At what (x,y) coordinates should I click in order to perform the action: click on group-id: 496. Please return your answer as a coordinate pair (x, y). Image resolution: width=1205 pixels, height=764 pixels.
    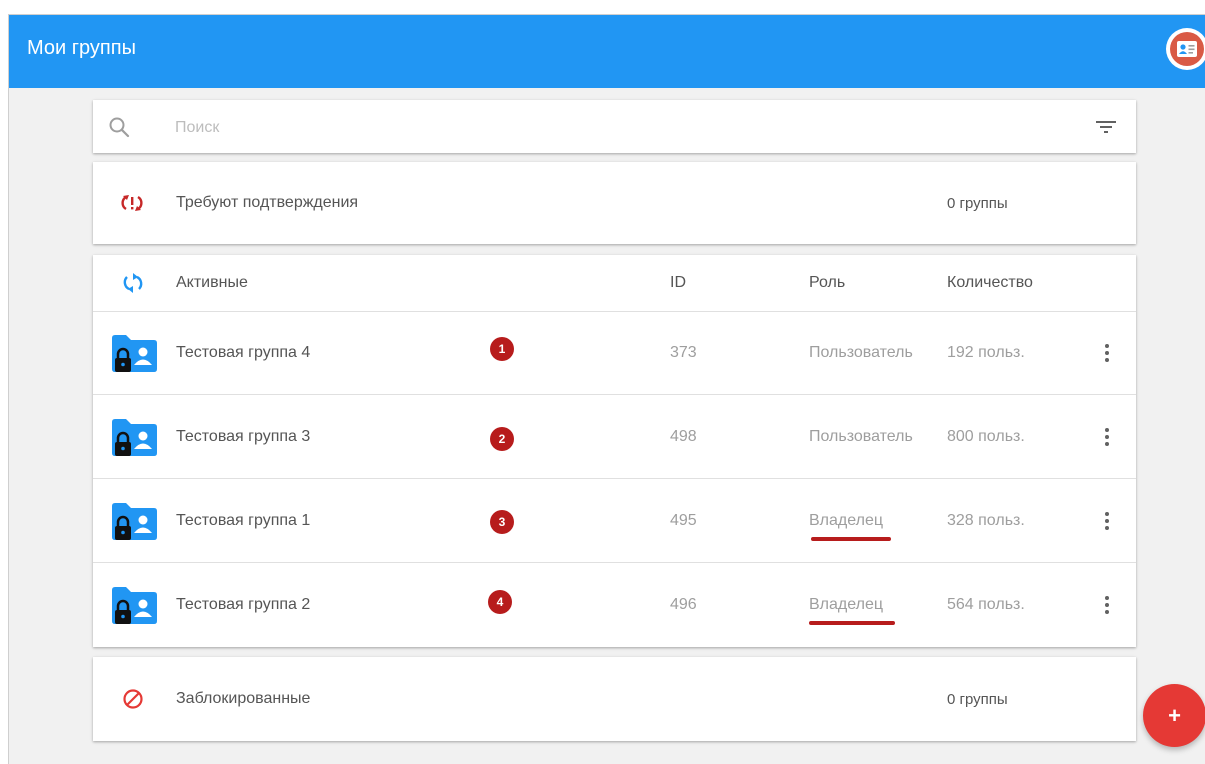
    Looking at the image, I should click on (683, 604).